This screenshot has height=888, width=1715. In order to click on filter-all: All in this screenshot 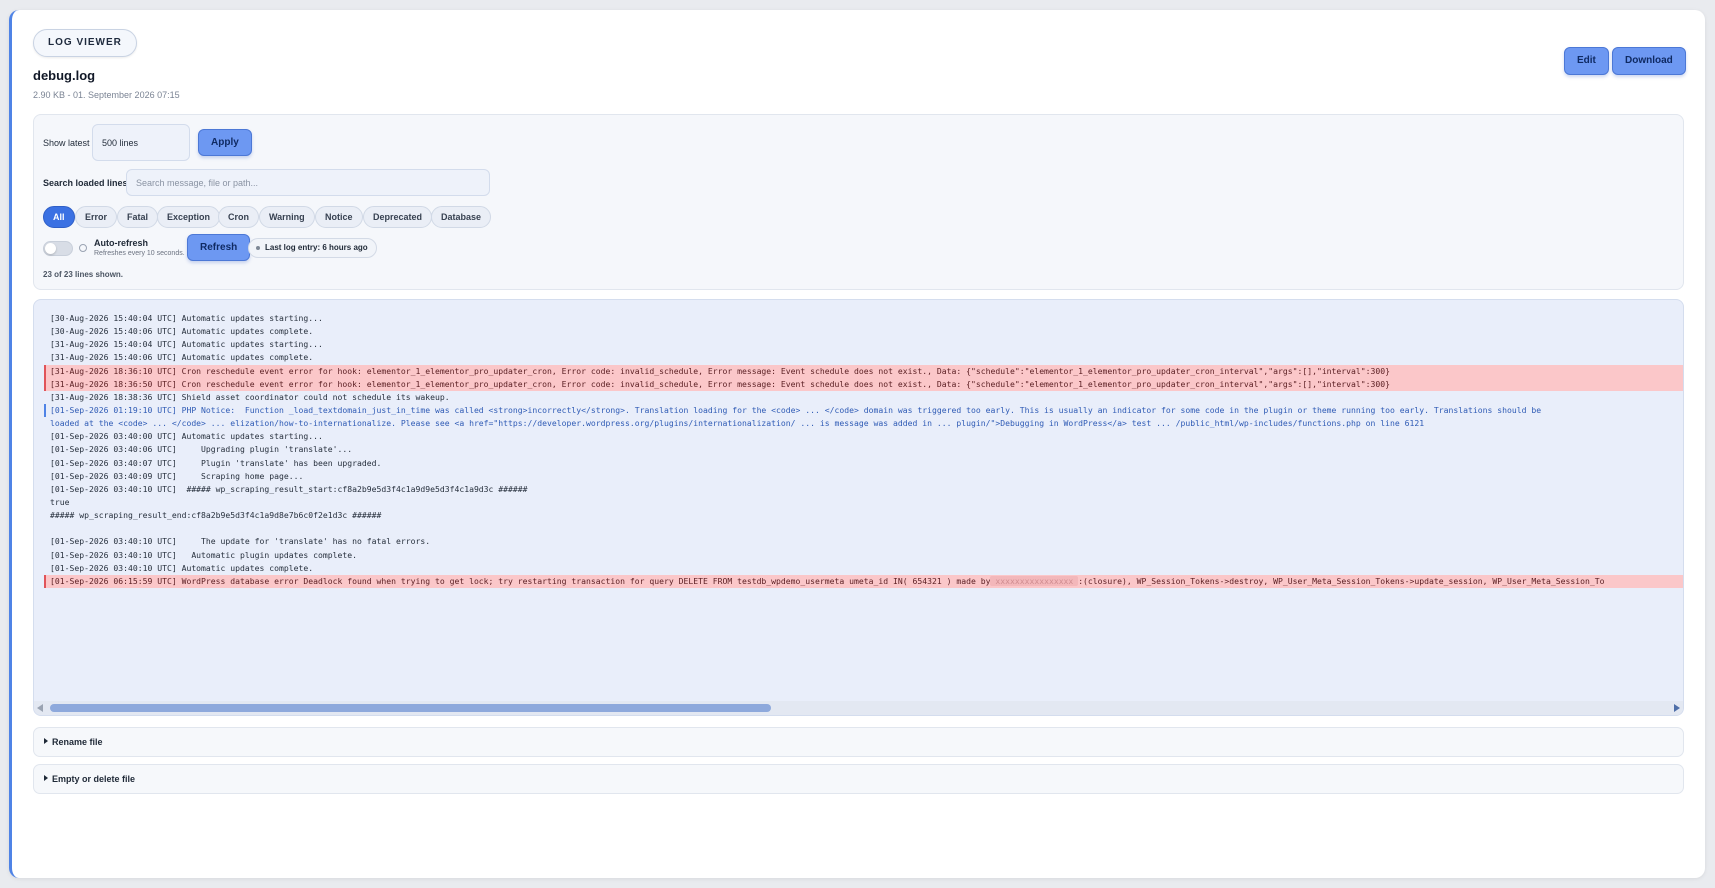, I will do `click(59, 217)`.